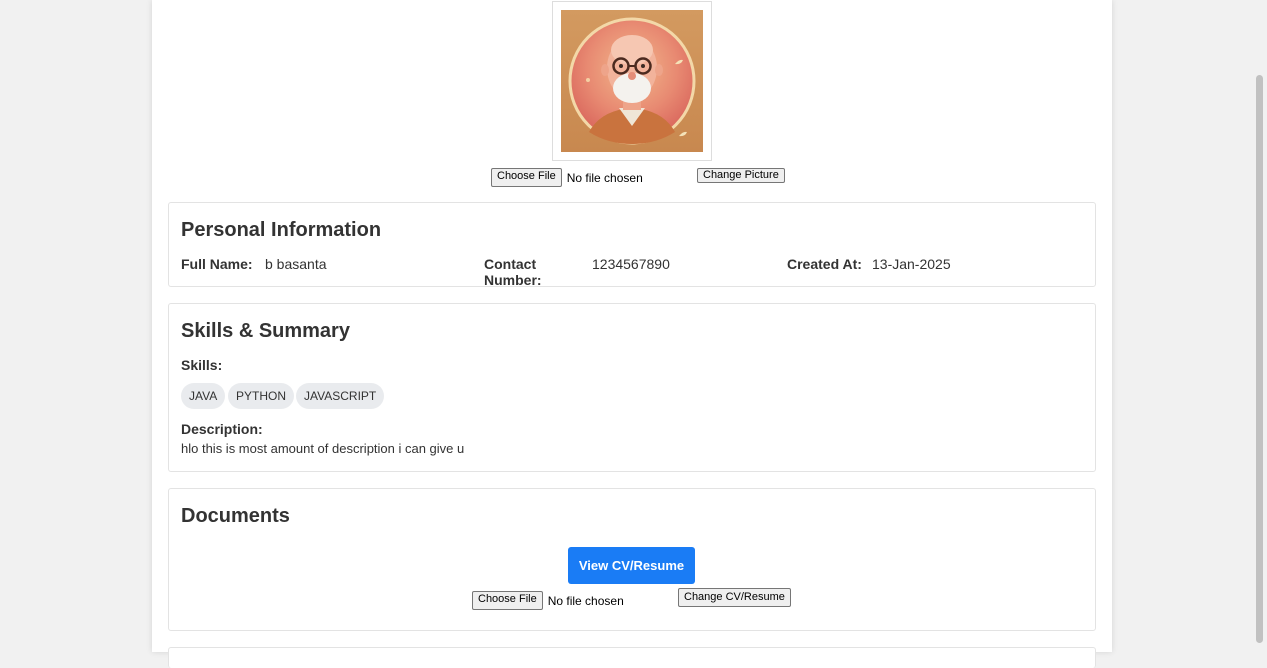 This screenshot has width=1267, height=668. I want to click on profile-picture, so click(632, 81).